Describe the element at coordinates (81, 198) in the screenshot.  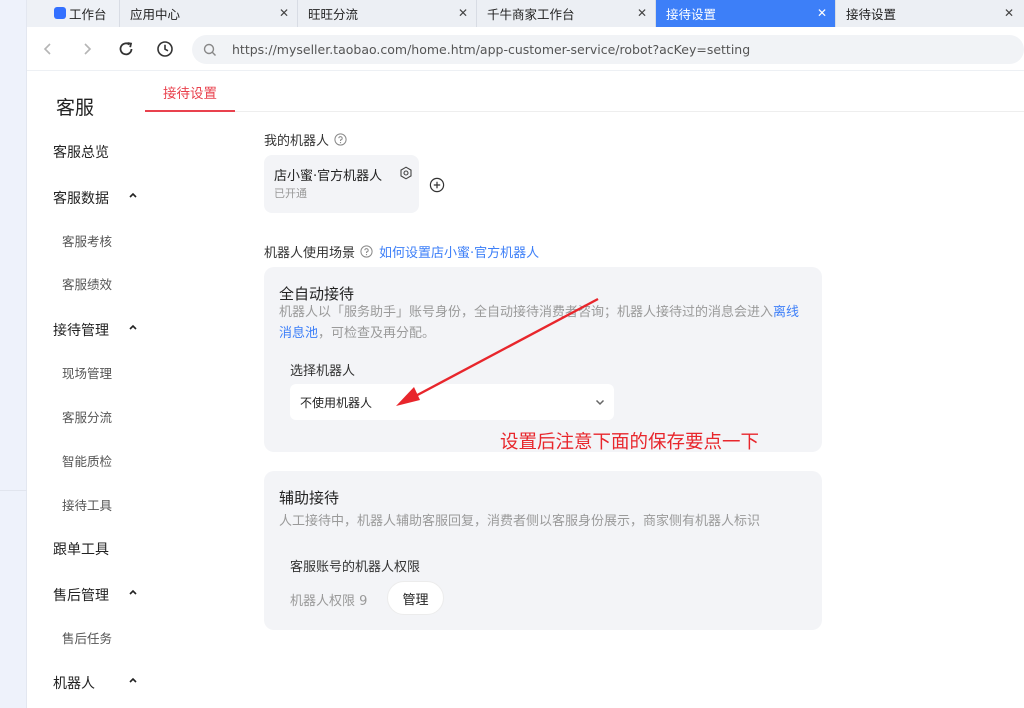
I see `sidebar-item-cs-data: 客服数据` at that location.